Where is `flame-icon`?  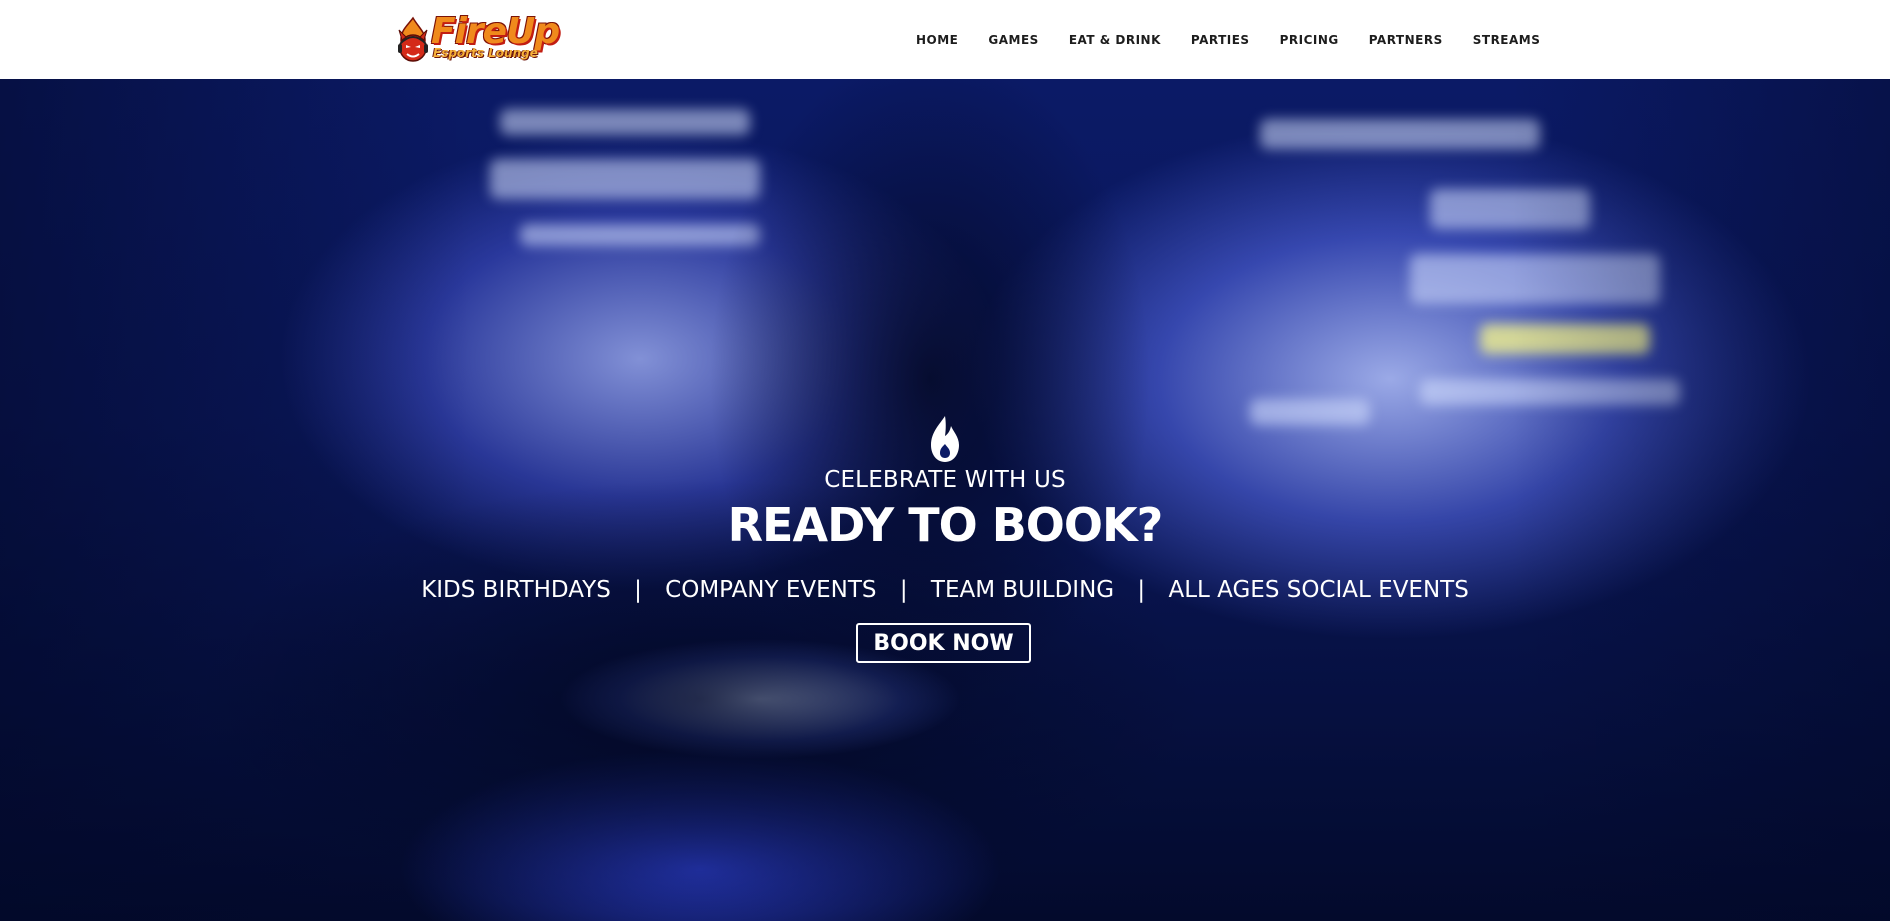
flame-icon is located at coordinates (945, 439).